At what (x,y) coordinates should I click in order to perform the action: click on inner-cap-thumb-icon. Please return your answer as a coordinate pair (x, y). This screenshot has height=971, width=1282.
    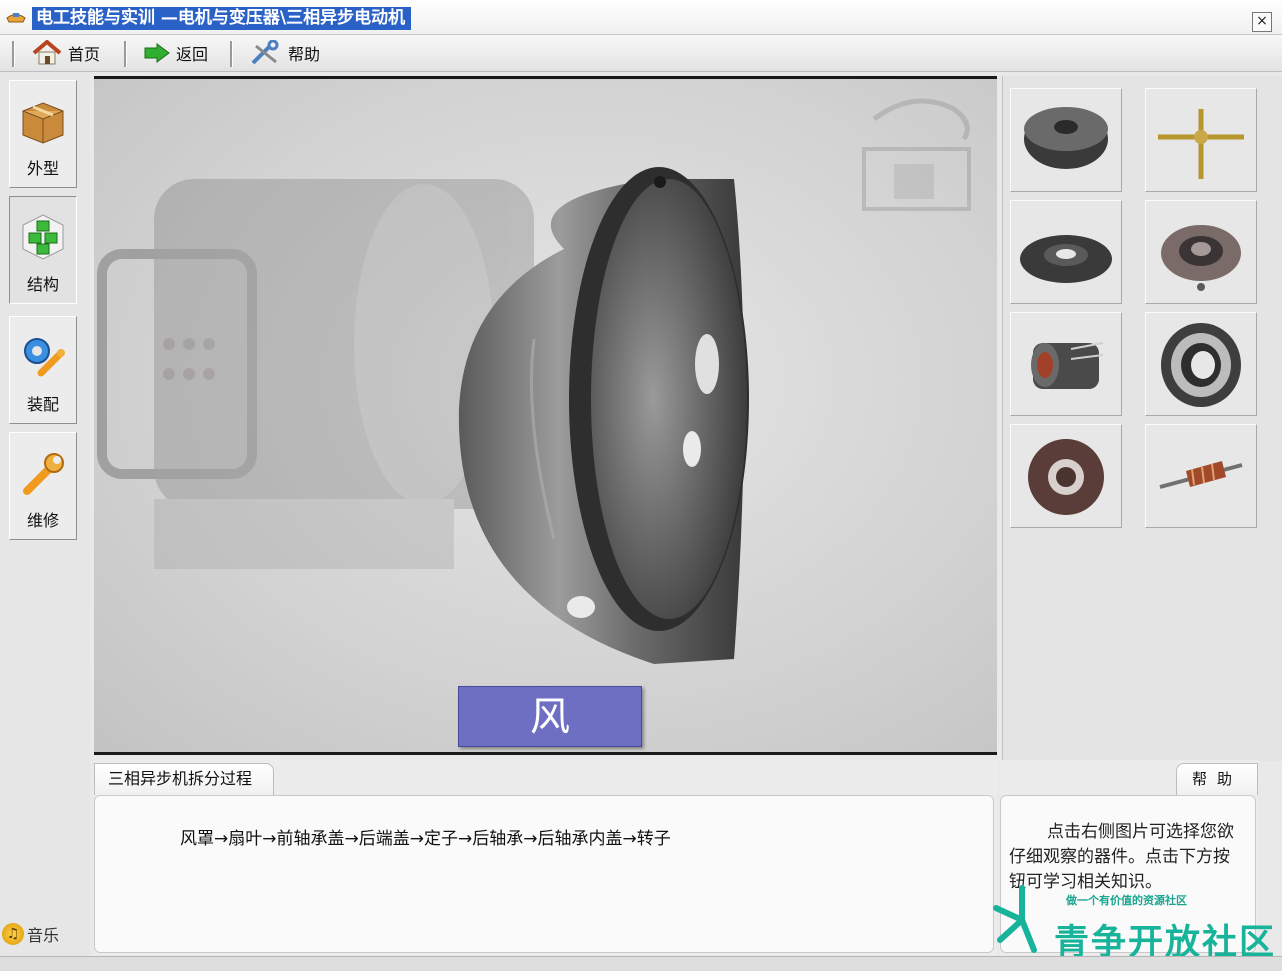
    Looking at the image, I should click on (1066, 477).